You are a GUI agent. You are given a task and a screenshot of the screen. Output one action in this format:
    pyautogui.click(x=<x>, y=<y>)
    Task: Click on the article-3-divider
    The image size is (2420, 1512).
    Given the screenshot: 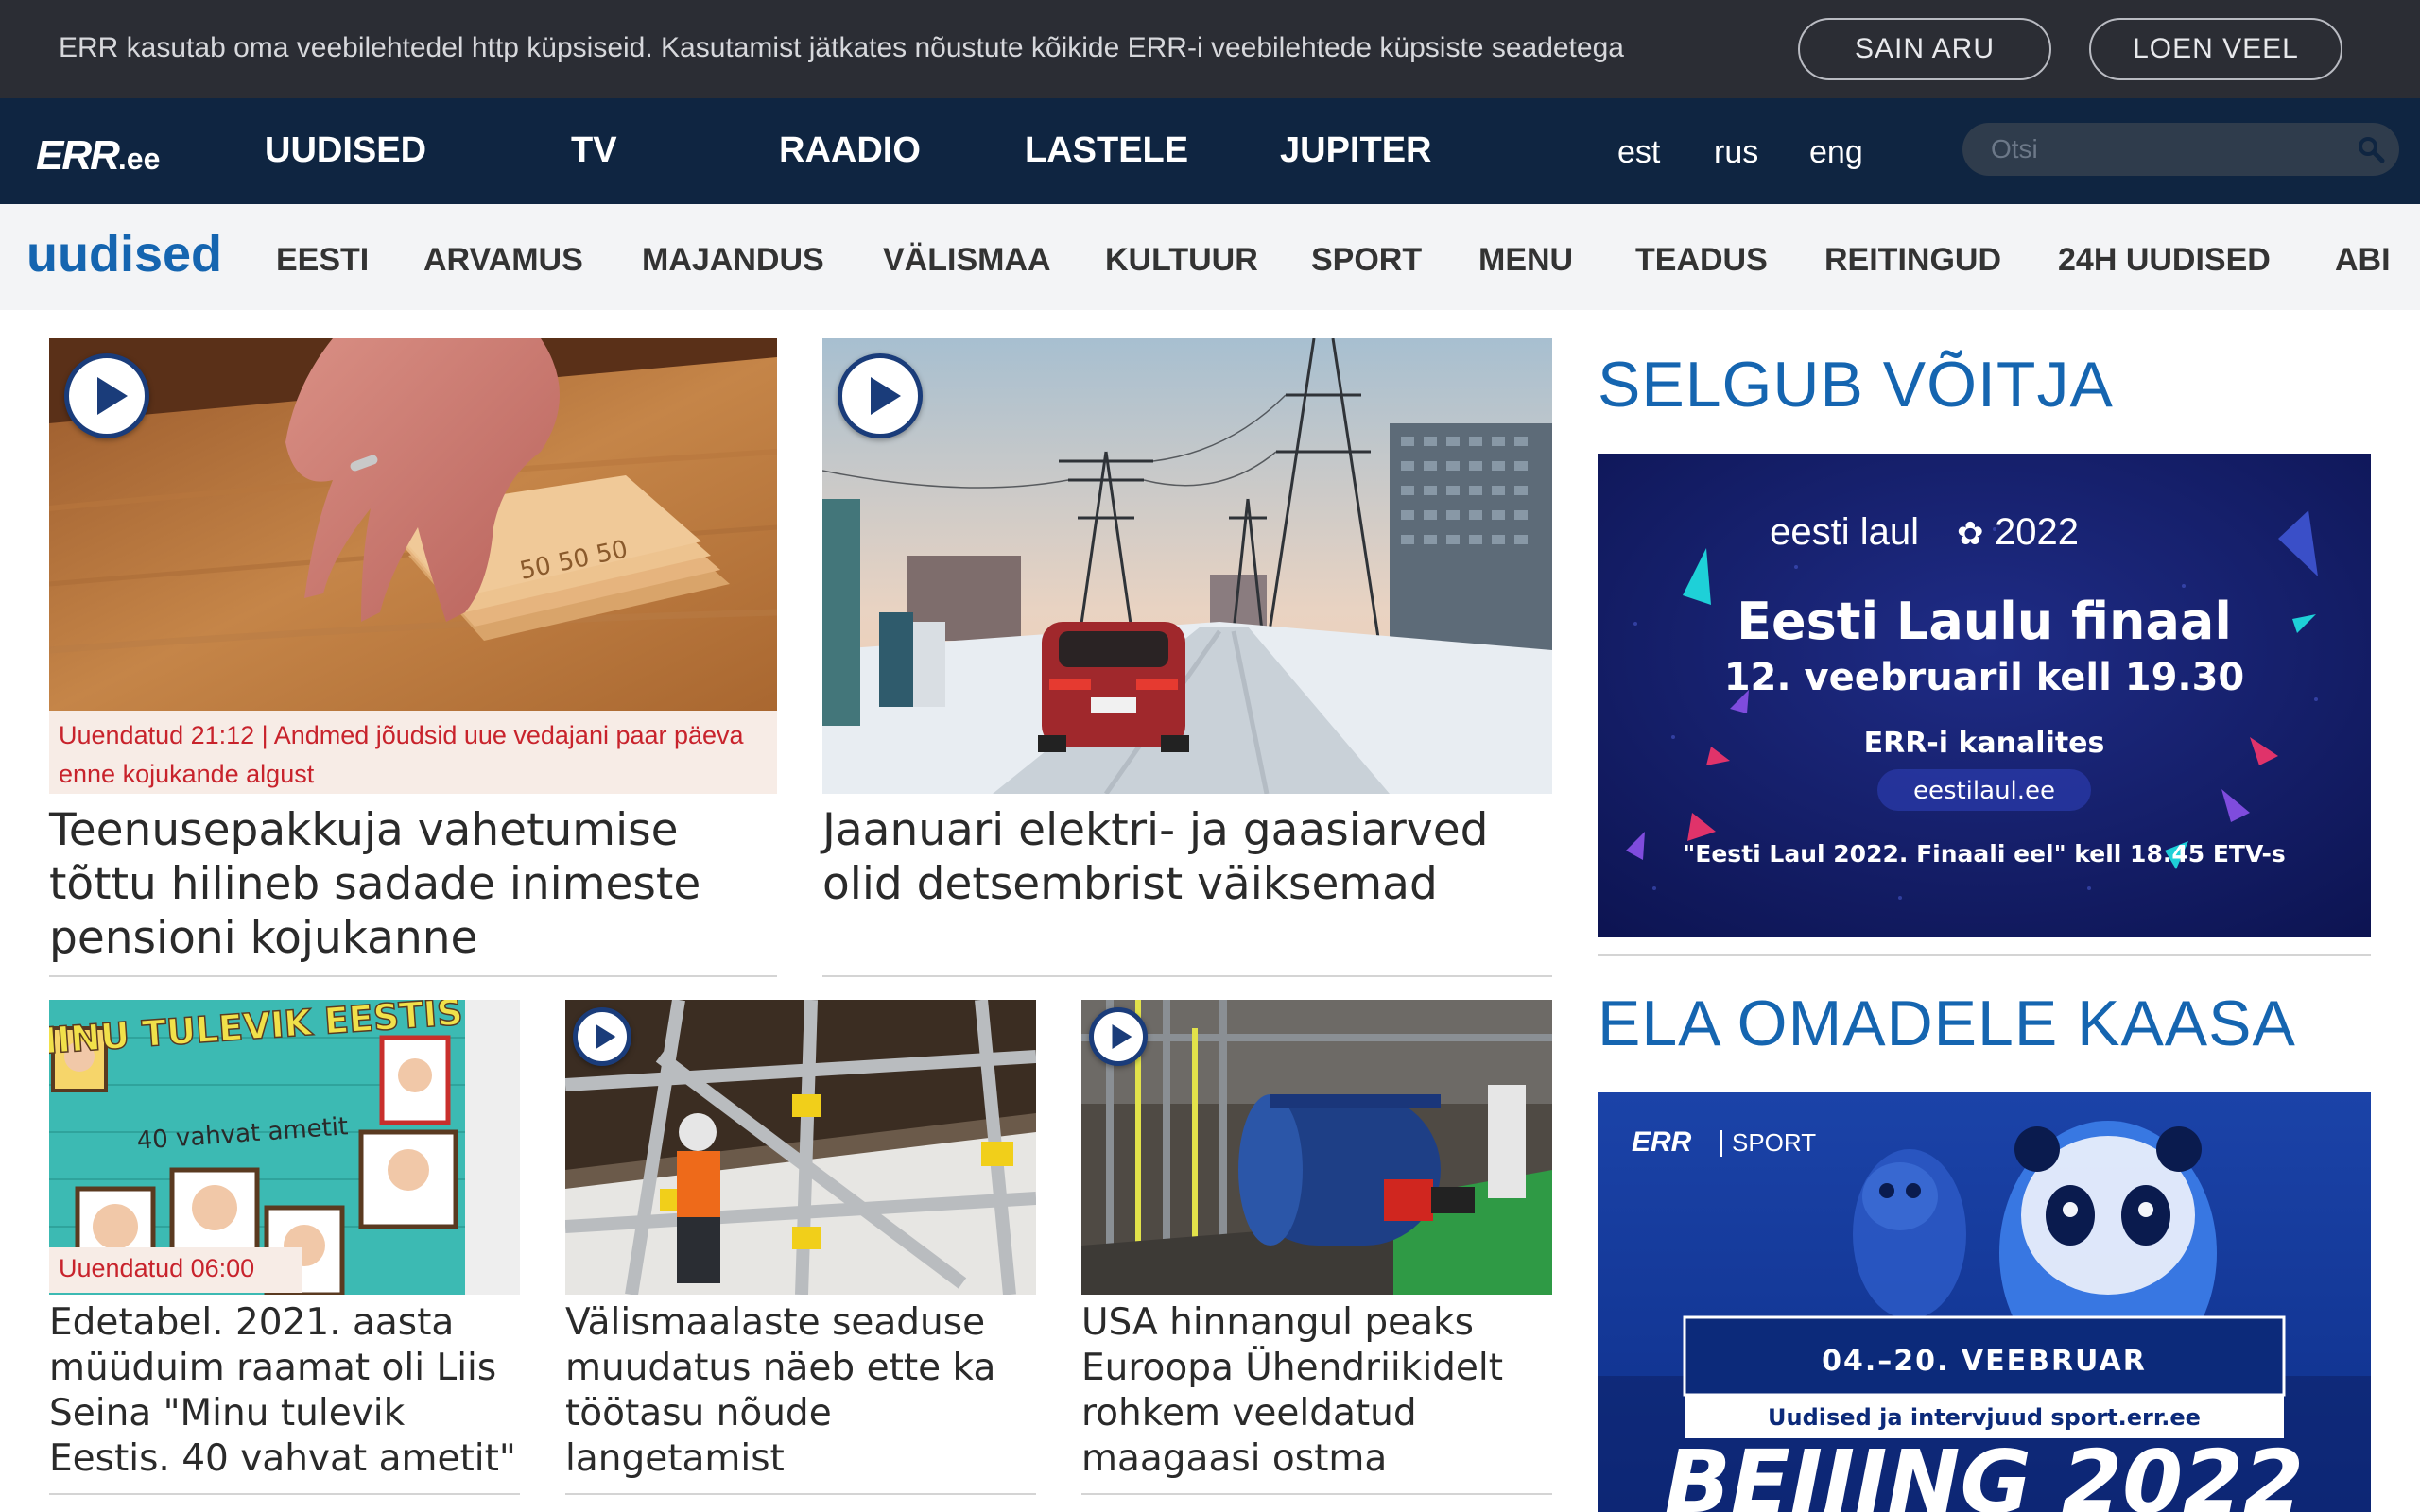 What is the action you would take?
    pyautogui.click(x=284, y=1494)
    